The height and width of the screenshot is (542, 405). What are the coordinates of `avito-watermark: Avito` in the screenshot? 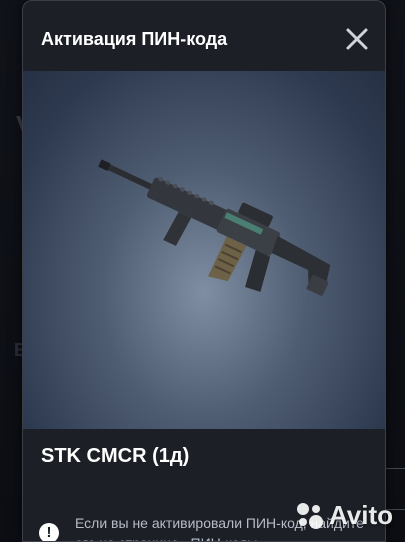 It's located at (343, 515).